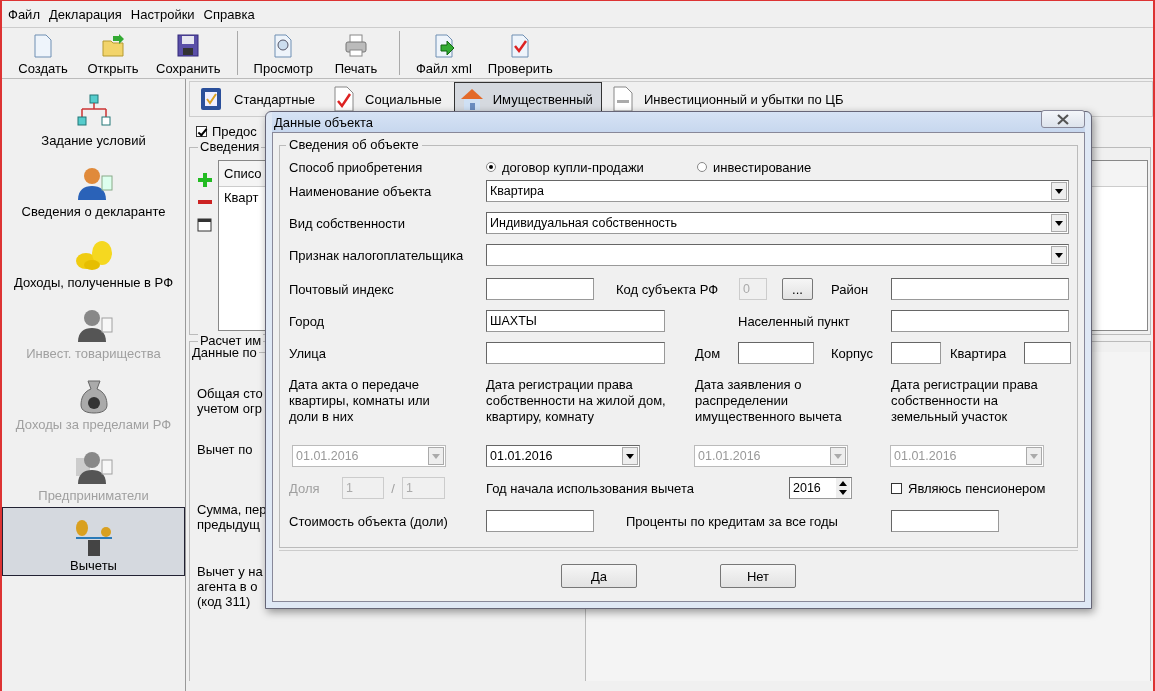 This screenshot has height=691, width=1155. Describe the element at coordinates (43, 46) in the screenshot. I see `document-icon` at that location.